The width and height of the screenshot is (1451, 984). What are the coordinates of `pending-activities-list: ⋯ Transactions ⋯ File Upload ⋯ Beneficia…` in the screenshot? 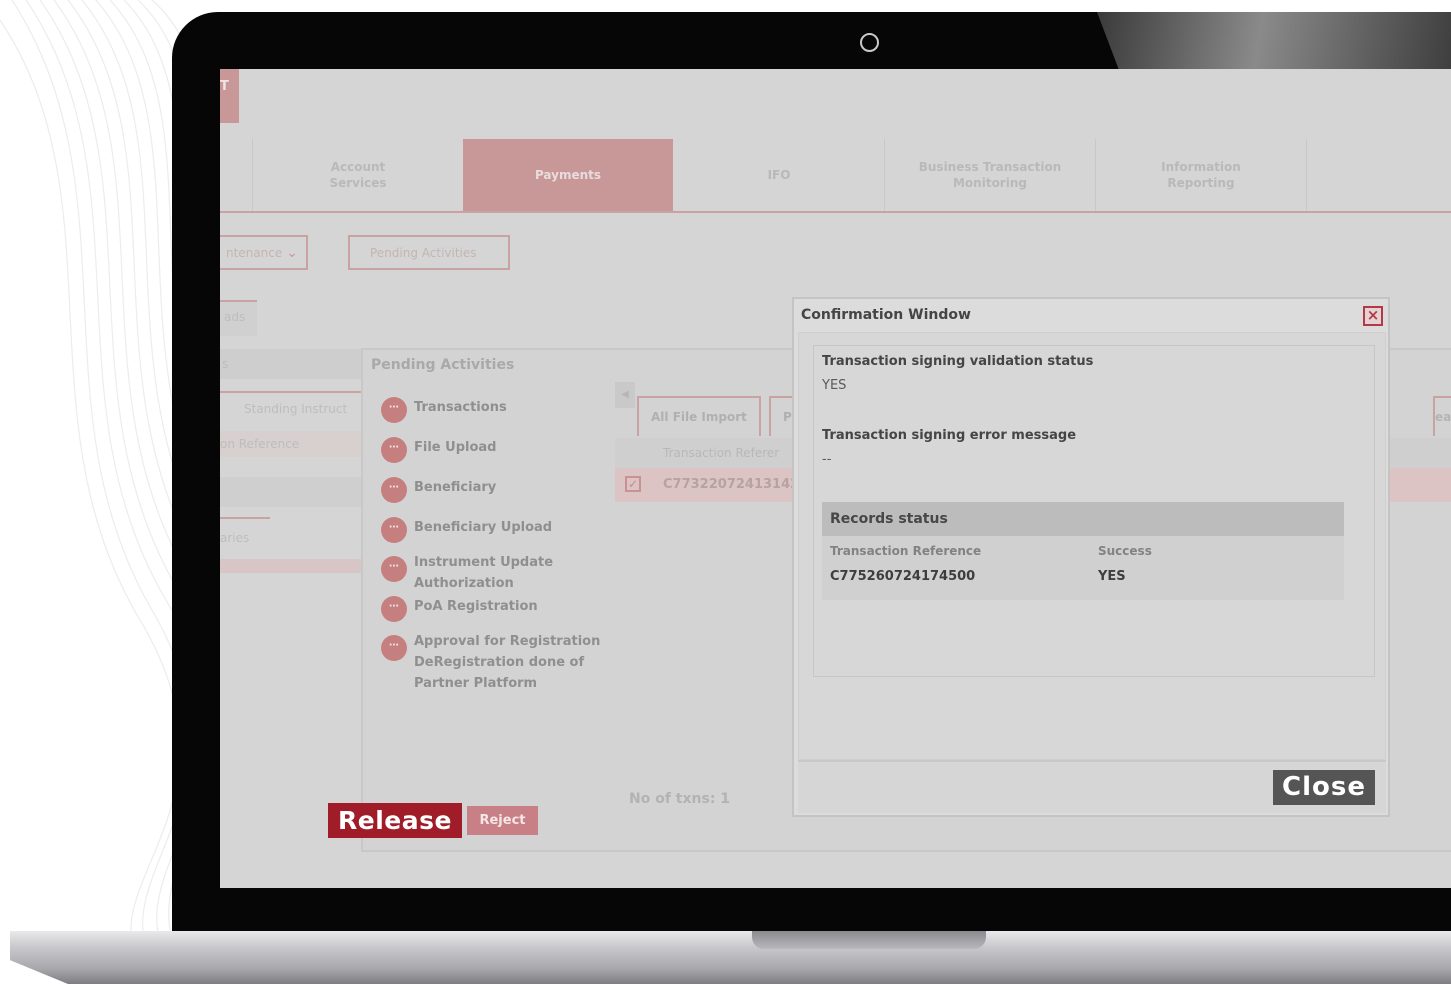 It's located at (492, 588).